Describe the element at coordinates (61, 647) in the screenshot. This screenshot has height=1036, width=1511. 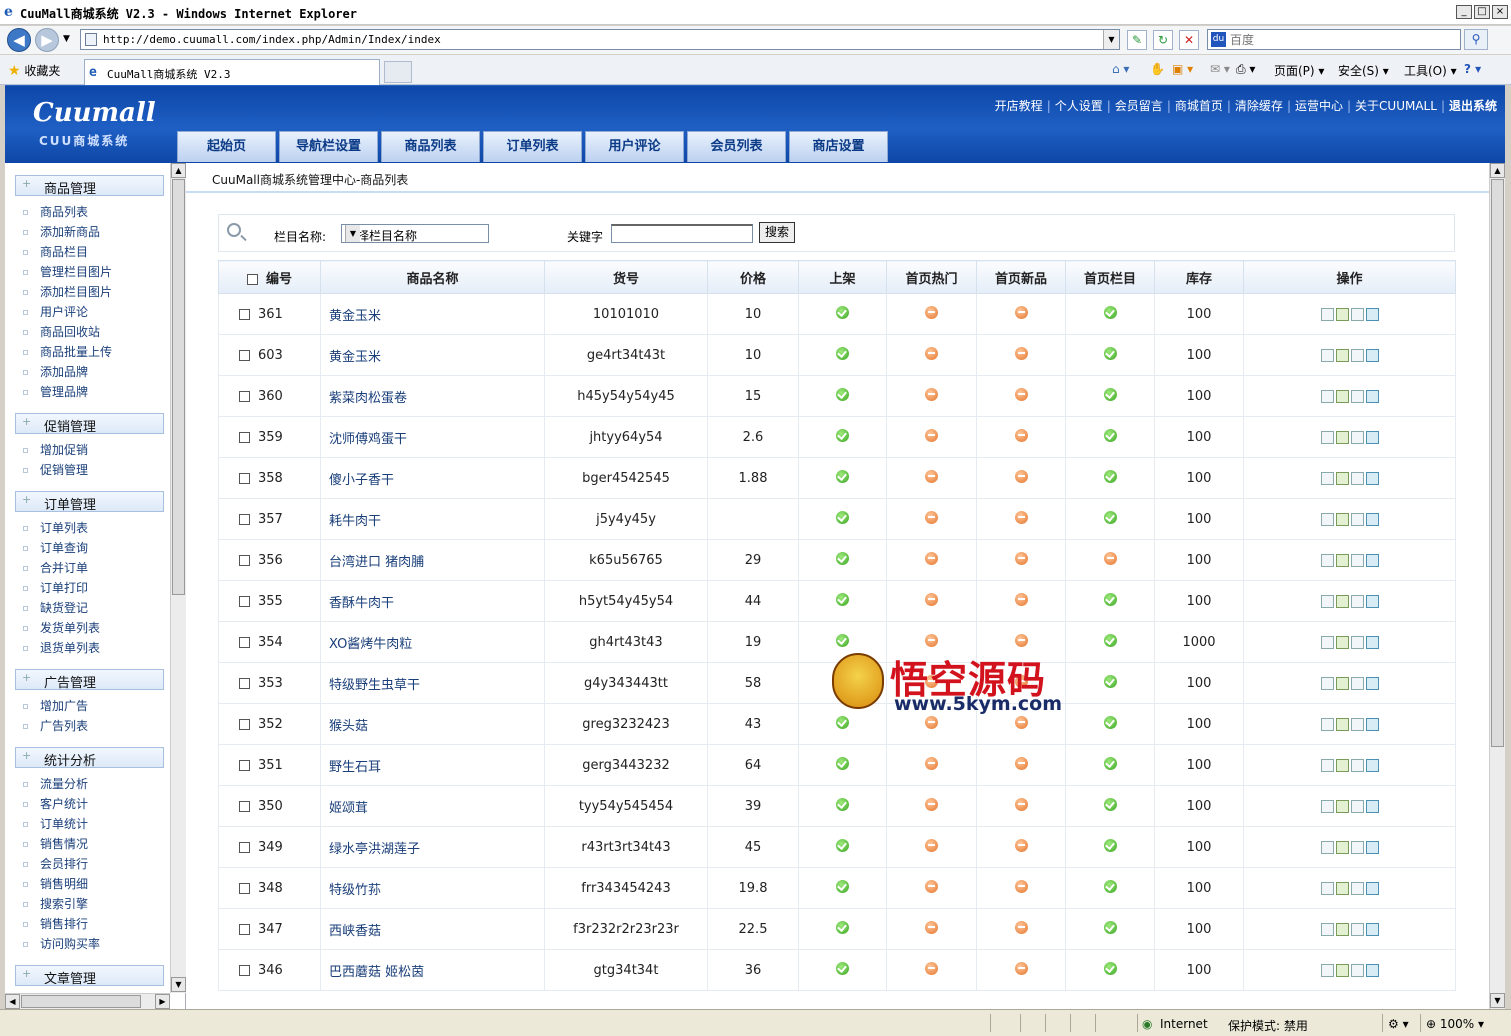
I see `sidebar-item: 退货单列表` at that location.